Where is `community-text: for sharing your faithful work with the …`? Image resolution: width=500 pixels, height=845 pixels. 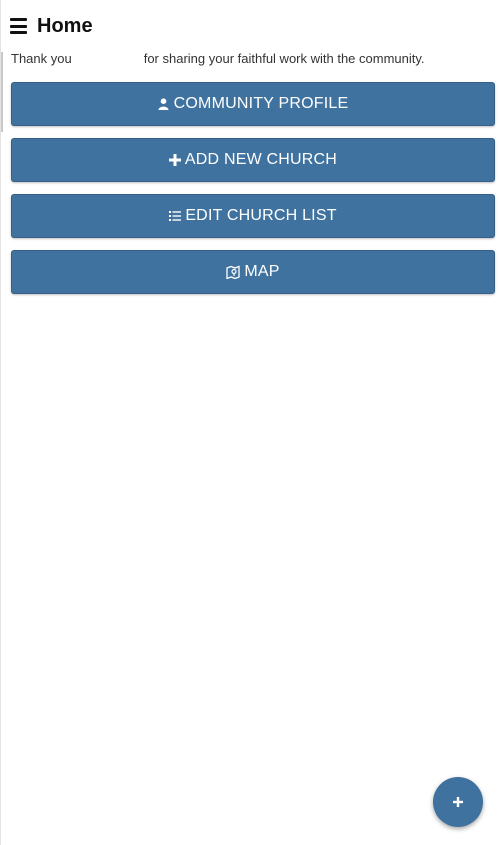
community-text: for sharing your faithful work with the … is located at coordinates (284, 58).